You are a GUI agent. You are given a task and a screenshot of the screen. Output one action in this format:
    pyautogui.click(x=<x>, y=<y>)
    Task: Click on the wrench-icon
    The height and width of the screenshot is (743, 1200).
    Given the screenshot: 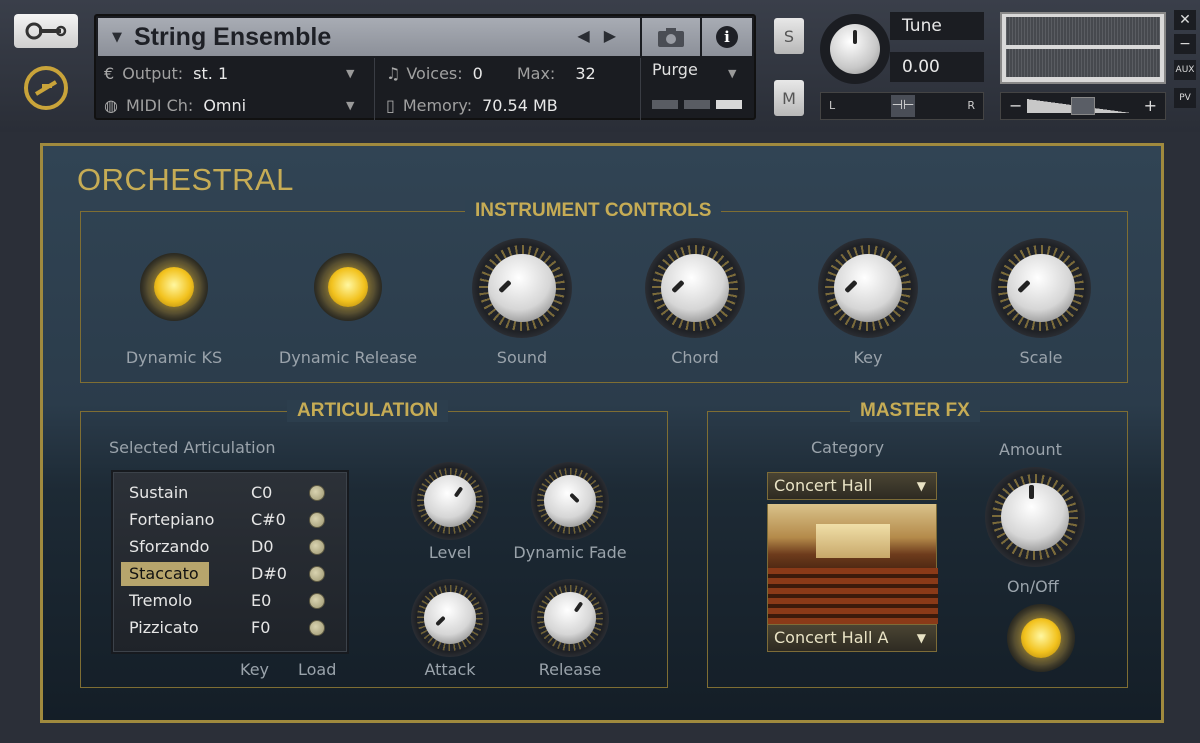 What is the action you would take?
    pyautogui.click(x=46, y=31)
    